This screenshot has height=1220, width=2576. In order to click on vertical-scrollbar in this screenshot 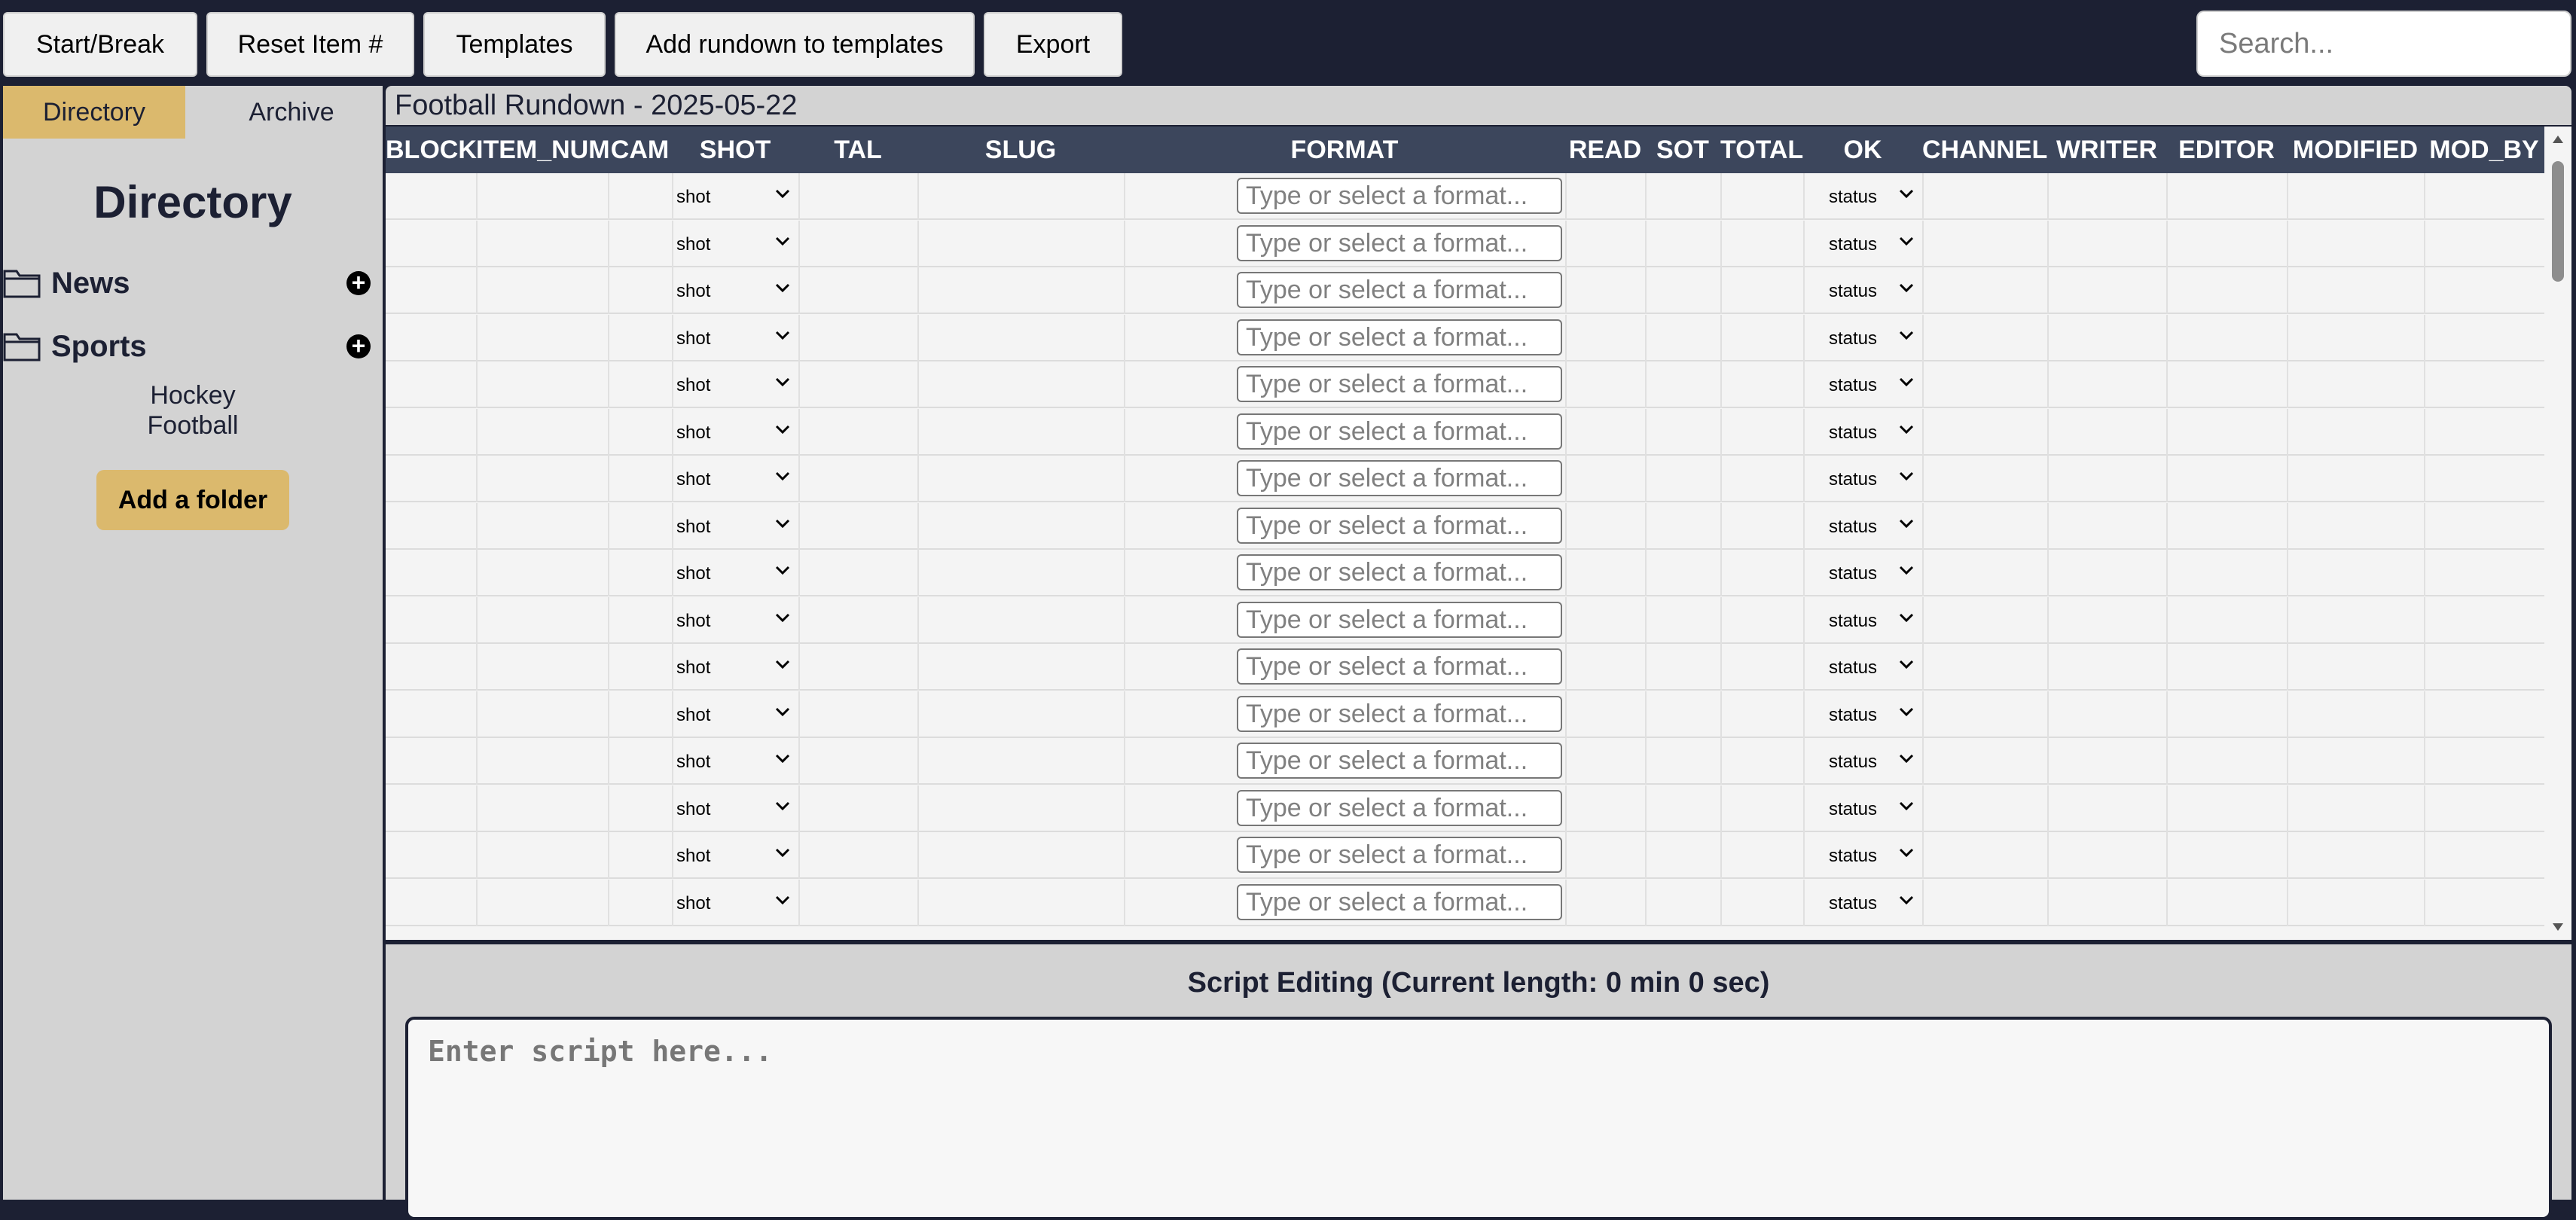, I will do `click(2558, 533)`.